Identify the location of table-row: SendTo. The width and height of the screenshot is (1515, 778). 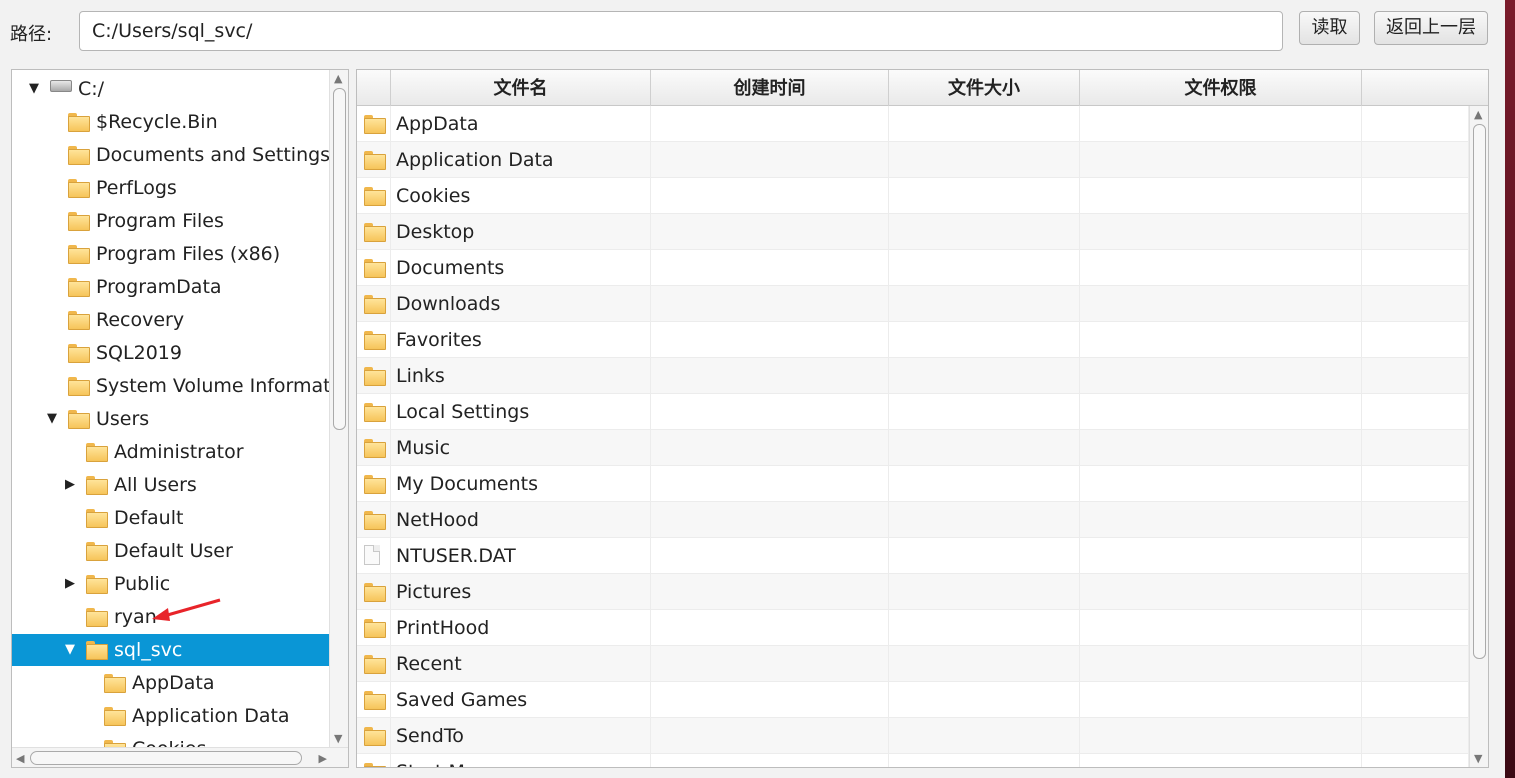
(913, 736).